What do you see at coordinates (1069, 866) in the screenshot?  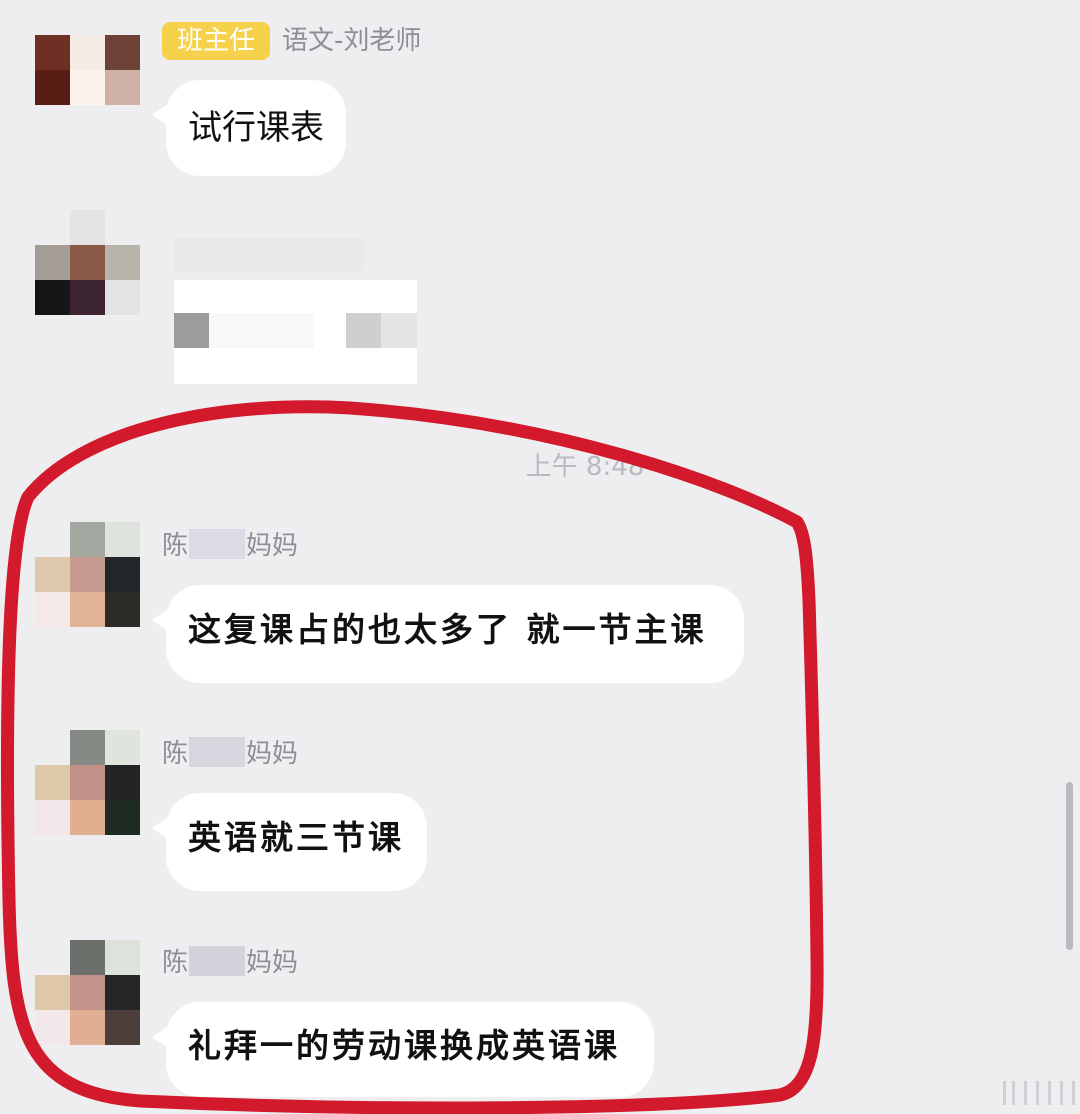 I see `scrollbar-thumb` at bounding box center [1069, 866].